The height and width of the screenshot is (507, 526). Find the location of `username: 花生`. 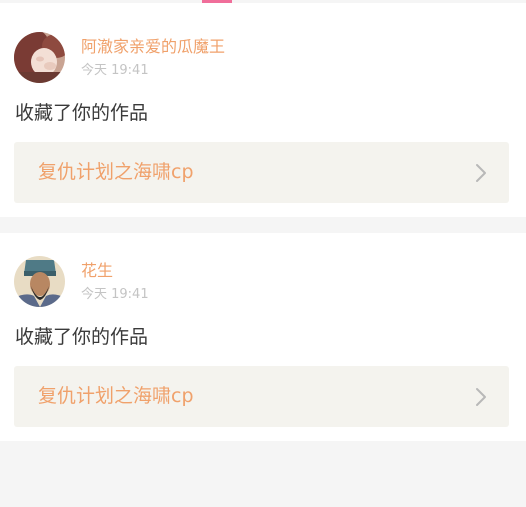

username: 花生 is located at coordinates (97, 271).